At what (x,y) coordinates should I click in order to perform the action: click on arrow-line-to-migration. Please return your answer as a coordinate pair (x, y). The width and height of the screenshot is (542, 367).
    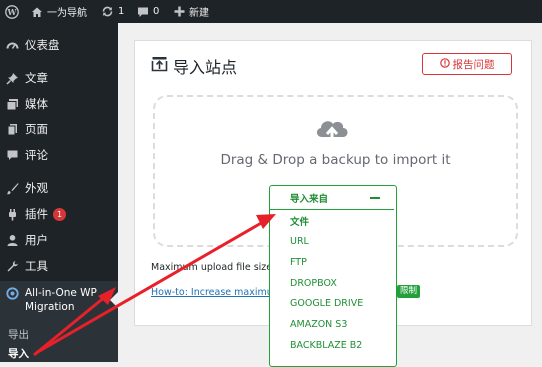
    Looking at the image, I should click on (70, 325).